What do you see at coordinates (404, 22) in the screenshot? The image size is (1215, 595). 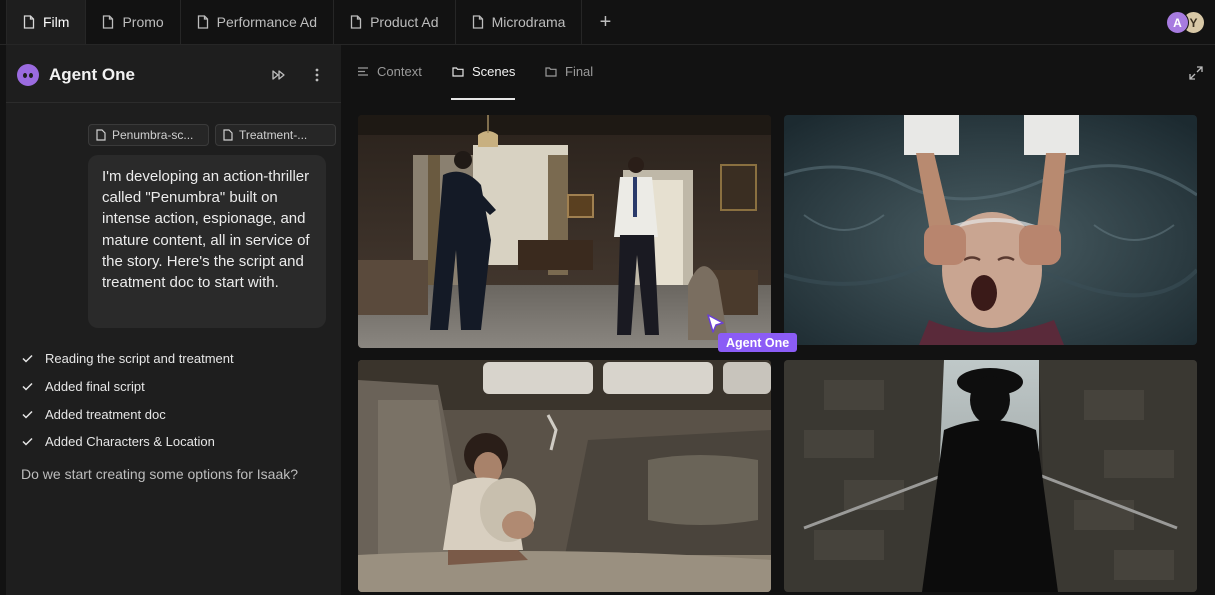 I see `tab-label: Product Ad` at bounding box center [404, 22].